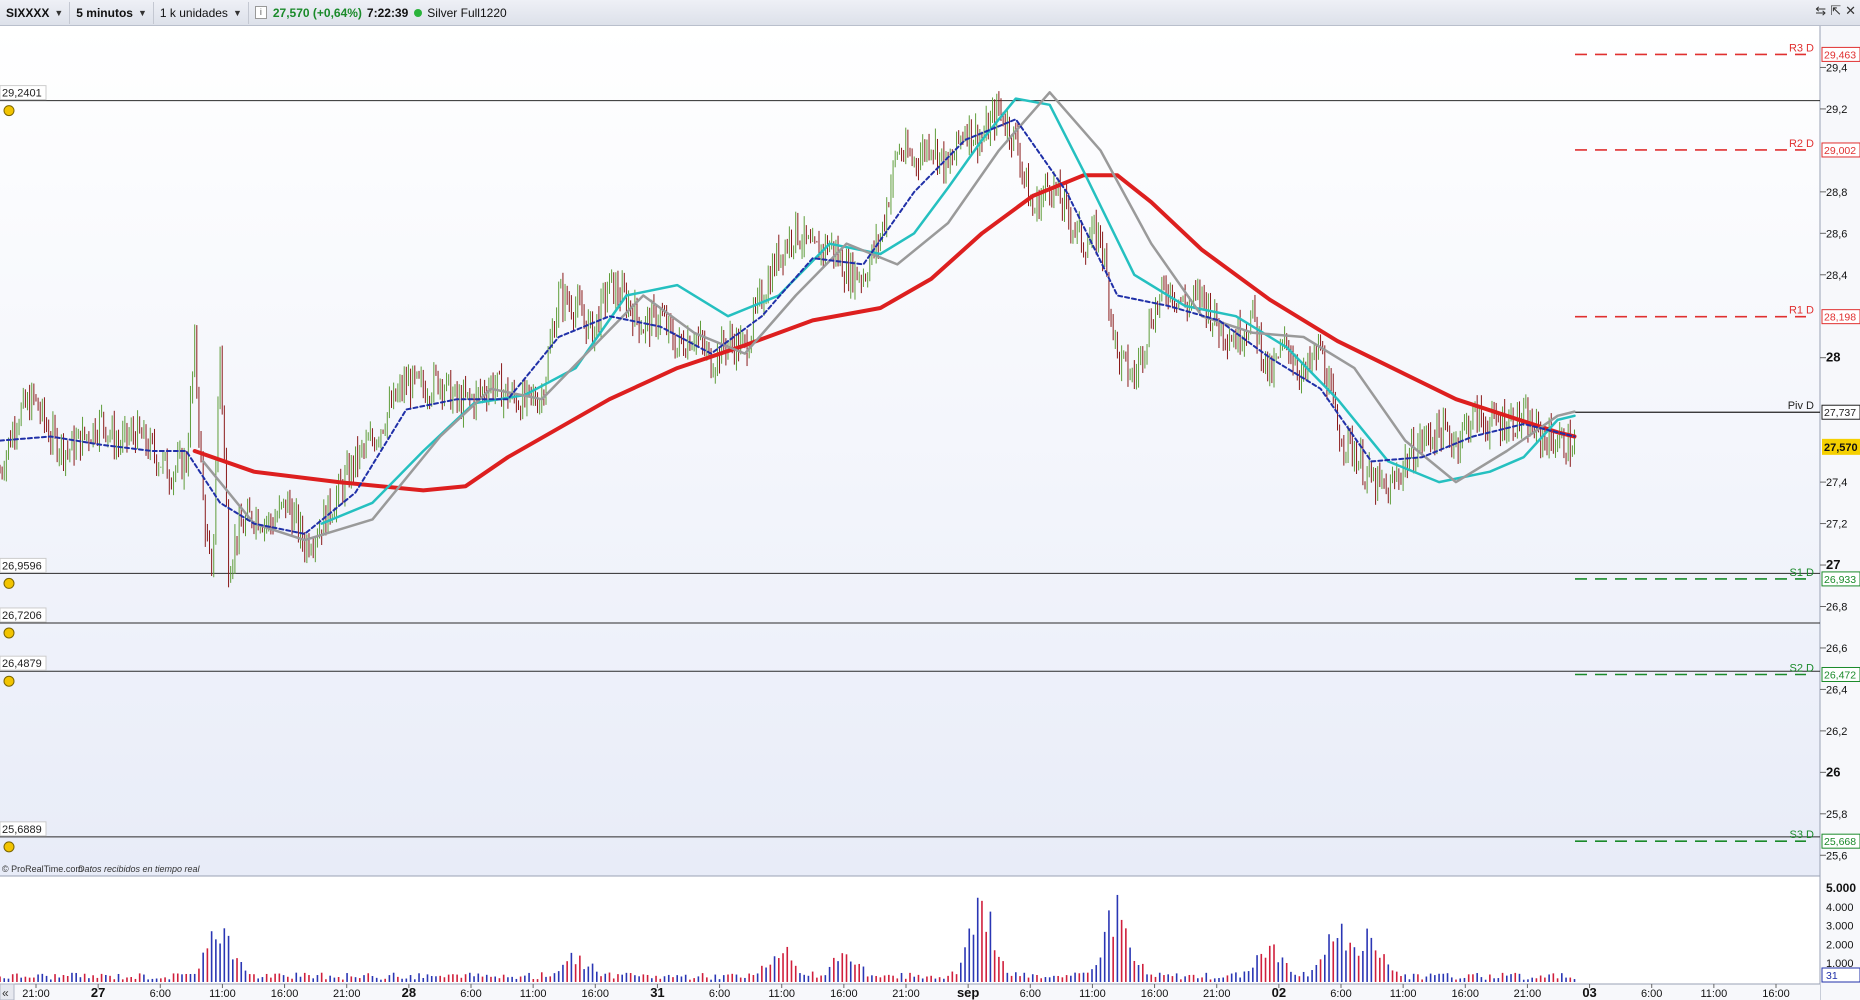 This screenshot has height=1000, width=1860. Describe the element at coordinates (467, 12) in the screenshot. I see `account-label: Silver Full1220` at that location.